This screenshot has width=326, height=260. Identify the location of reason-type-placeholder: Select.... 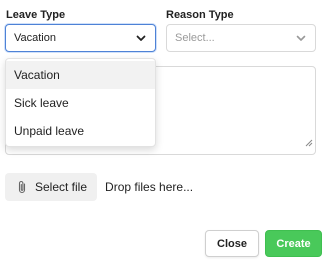
(195, 38).